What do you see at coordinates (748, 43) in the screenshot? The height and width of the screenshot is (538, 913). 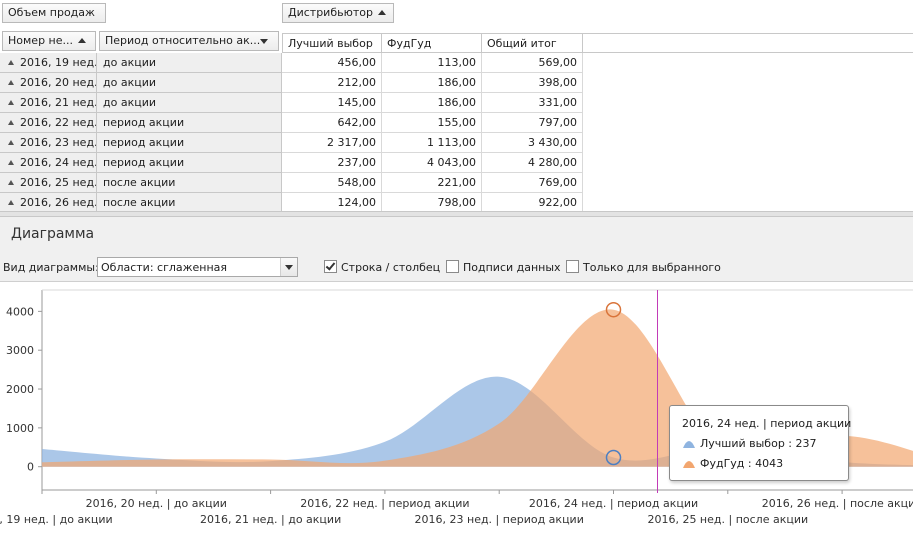 I see `column-header-spacer` at bounding box center [748, 43].